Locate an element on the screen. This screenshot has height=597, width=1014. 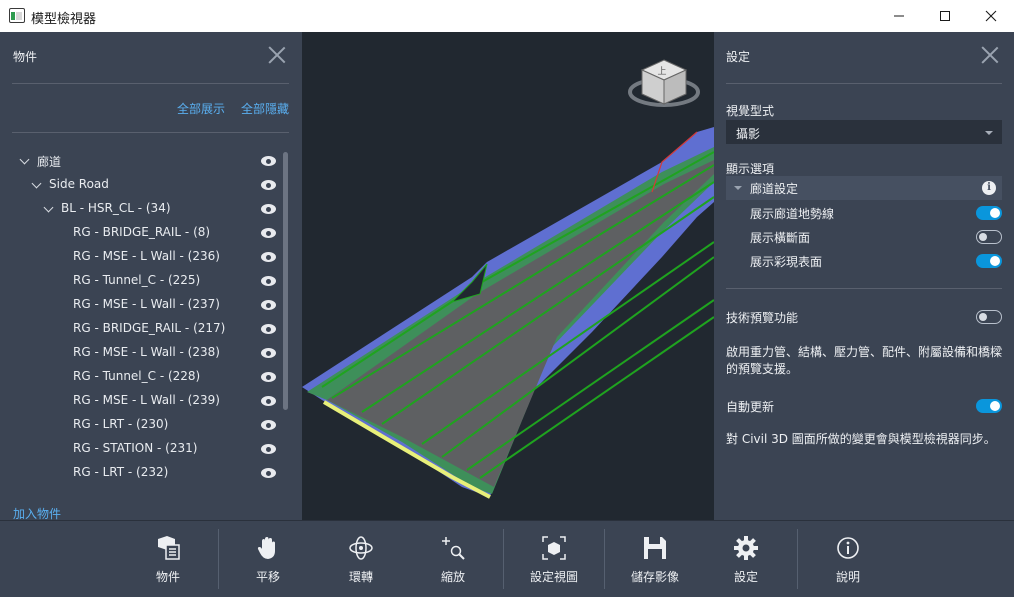
tree-item-region: RG - LRT - (232) is located at coordinates (146, 473).